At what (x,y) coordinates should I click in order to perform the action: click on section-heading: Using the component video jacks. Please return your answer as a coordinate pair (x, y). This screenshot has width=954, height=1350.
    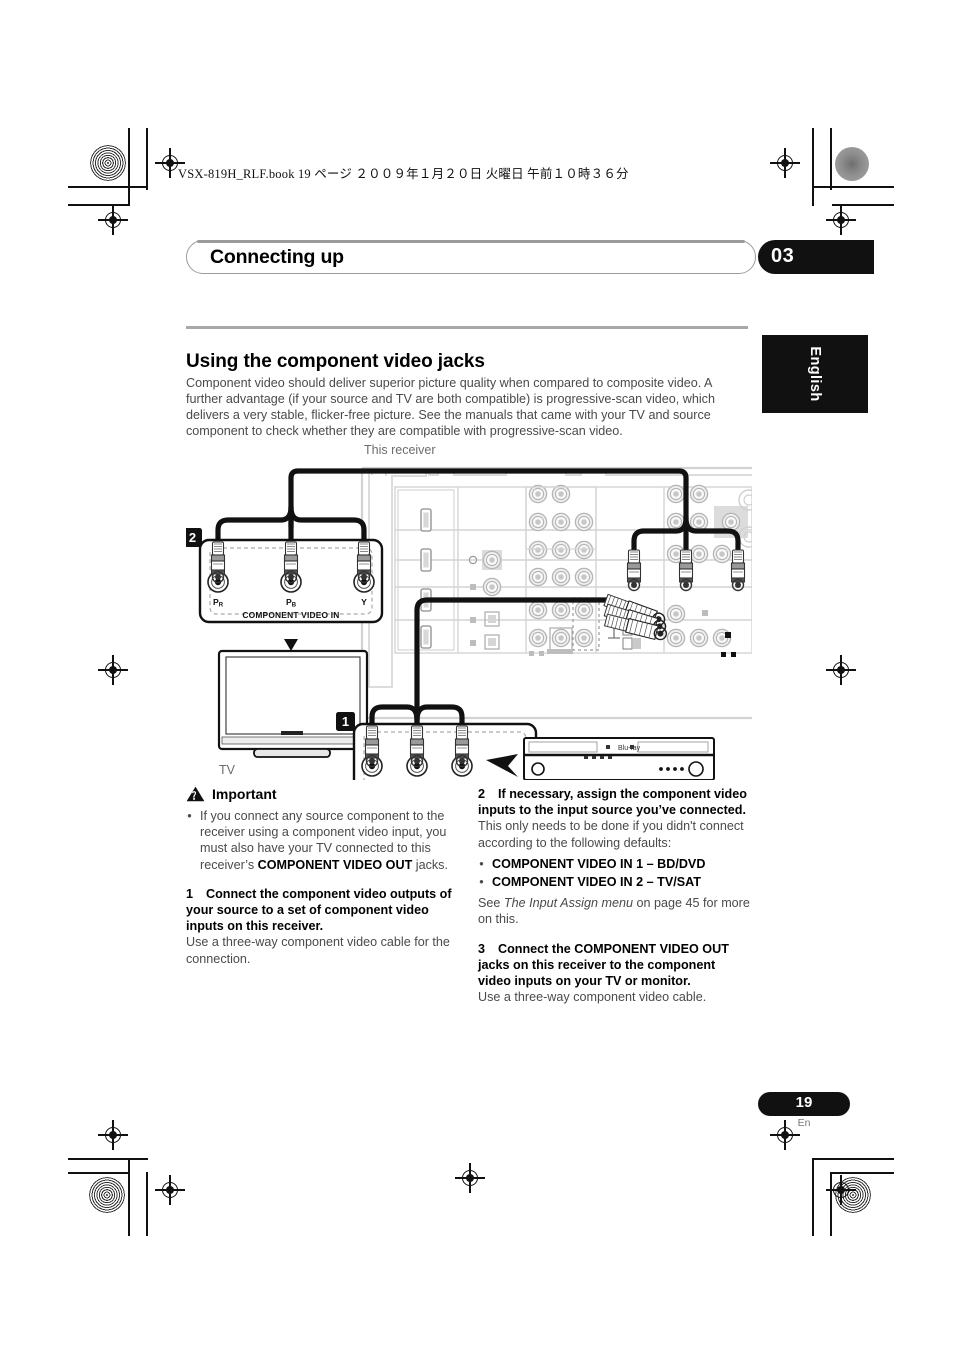
    Looking at the image, I should click on (335, 361).